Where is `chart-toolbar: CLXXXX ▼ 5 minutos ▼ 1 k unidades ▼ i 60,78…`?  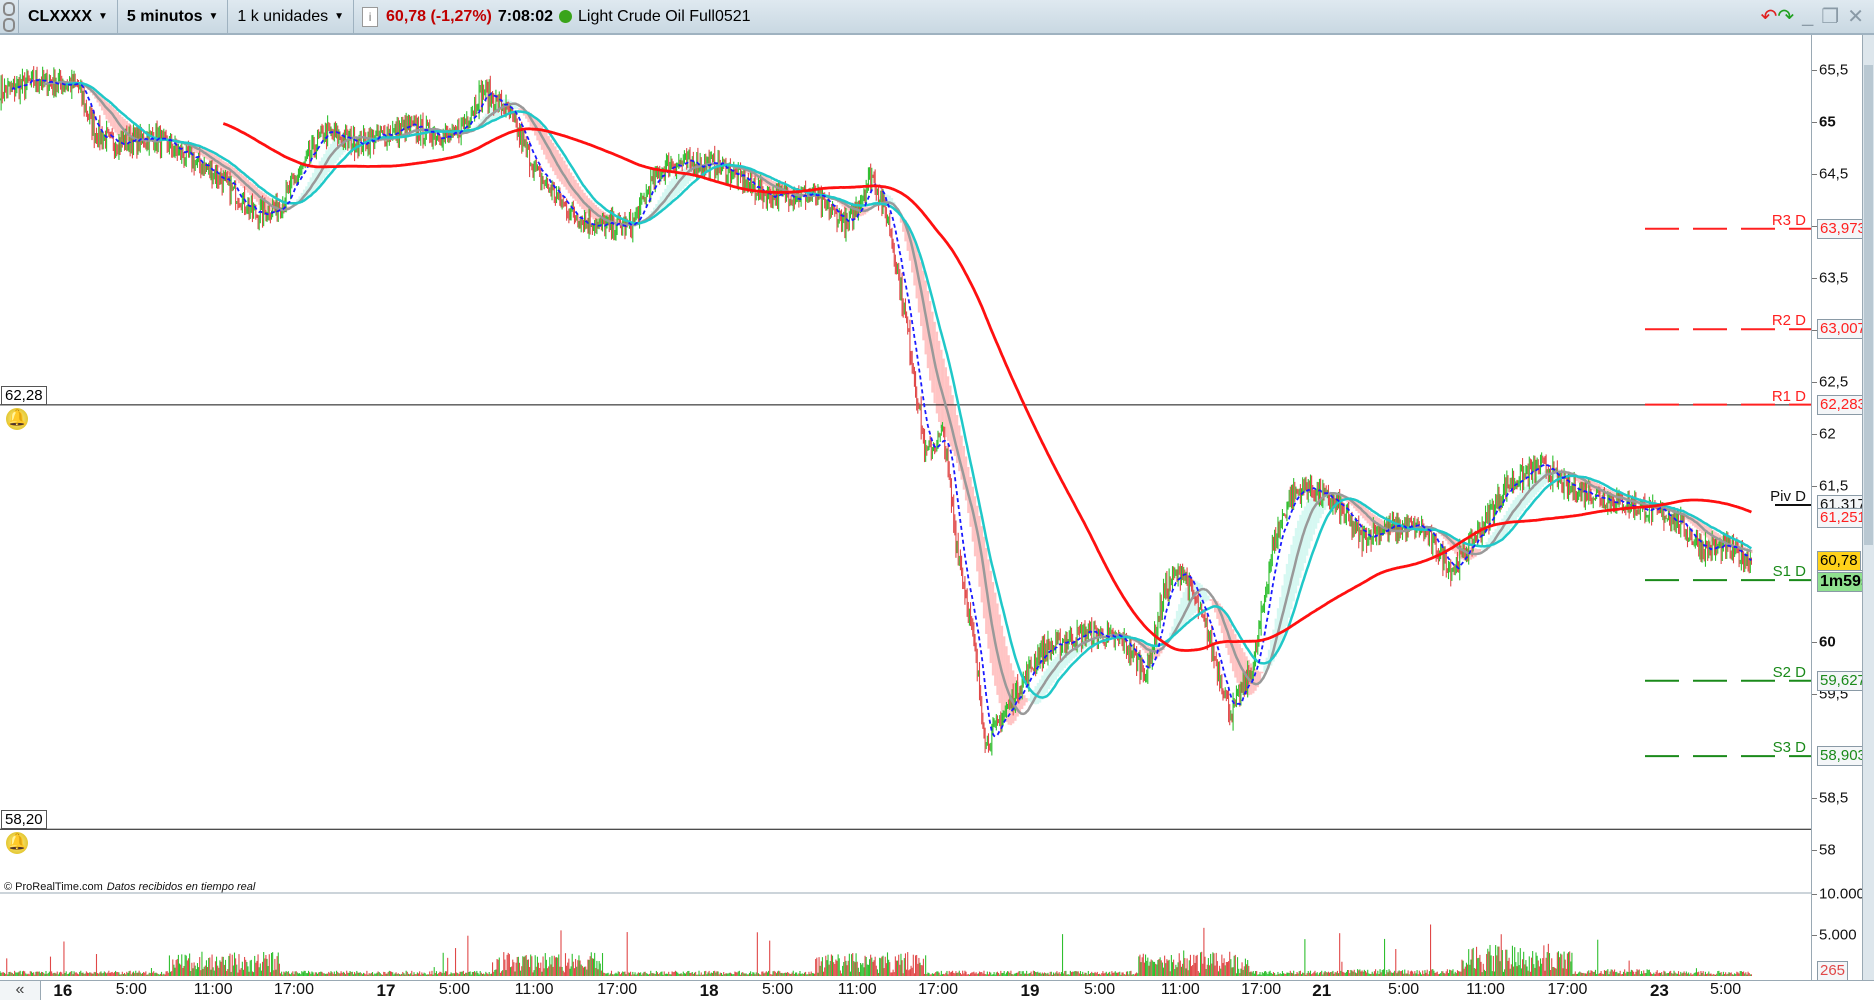
chart-toolbar: CLXXXX ▼ 5 minutos ▼ 1 k unidades ▼ i 60,78… is located at coordinates (937, 17).